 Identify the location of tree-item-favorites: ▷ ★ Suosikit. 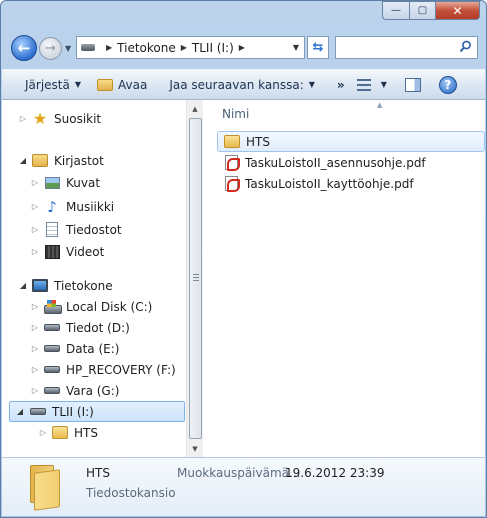
(59, 118).